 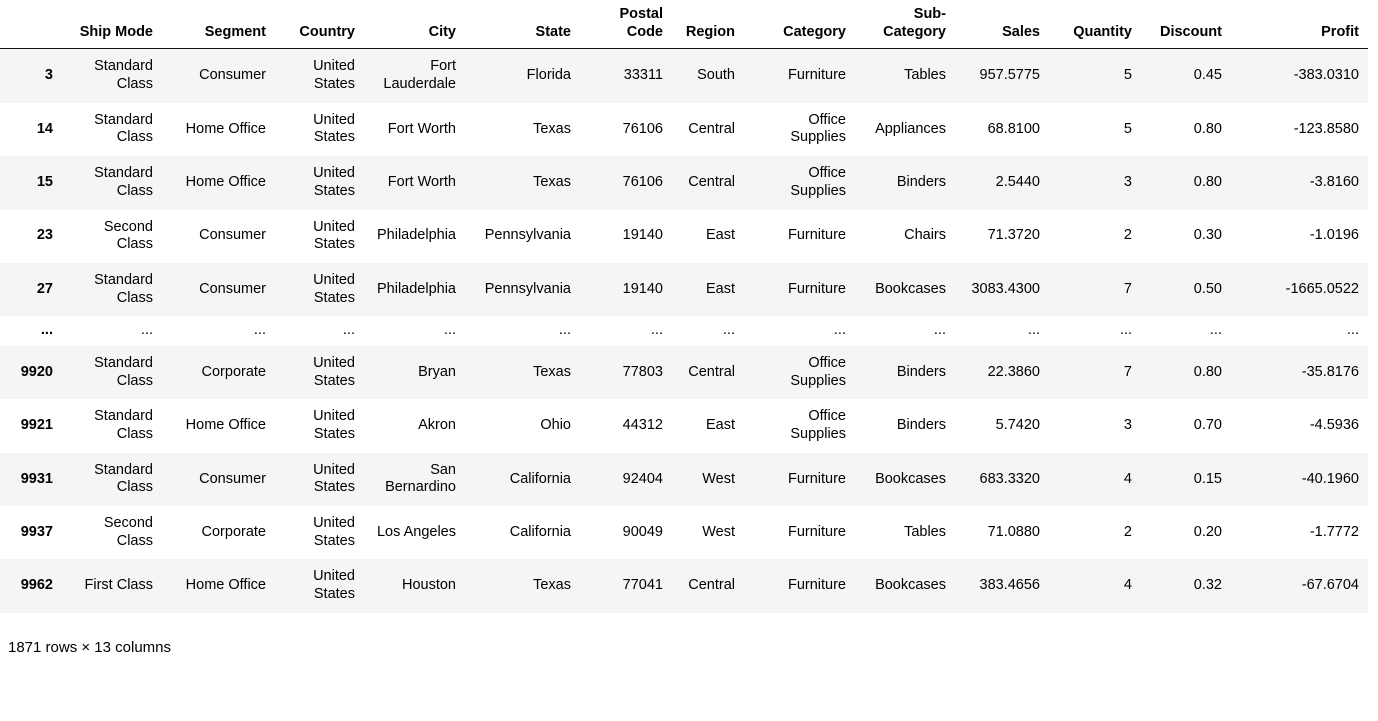 What do you see at coordinates (1186, 426) in the screenshot?
I see `table-cell: 0.70` at bounding box center [1186, 426].